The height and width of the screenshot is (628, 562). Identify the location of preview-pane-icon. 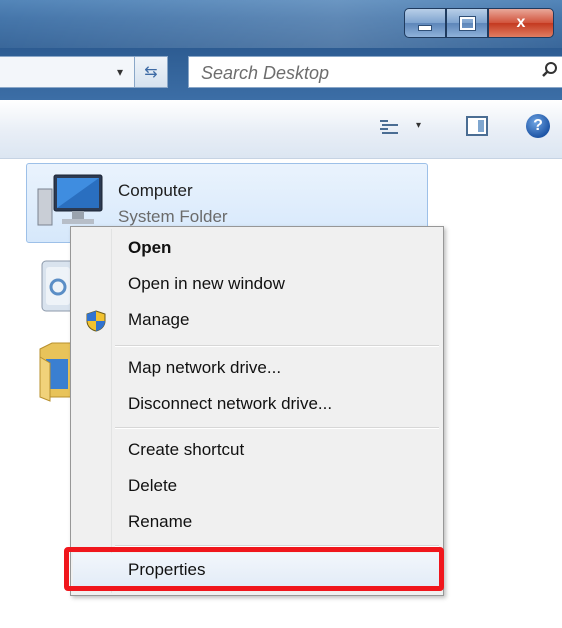
(477, 126).